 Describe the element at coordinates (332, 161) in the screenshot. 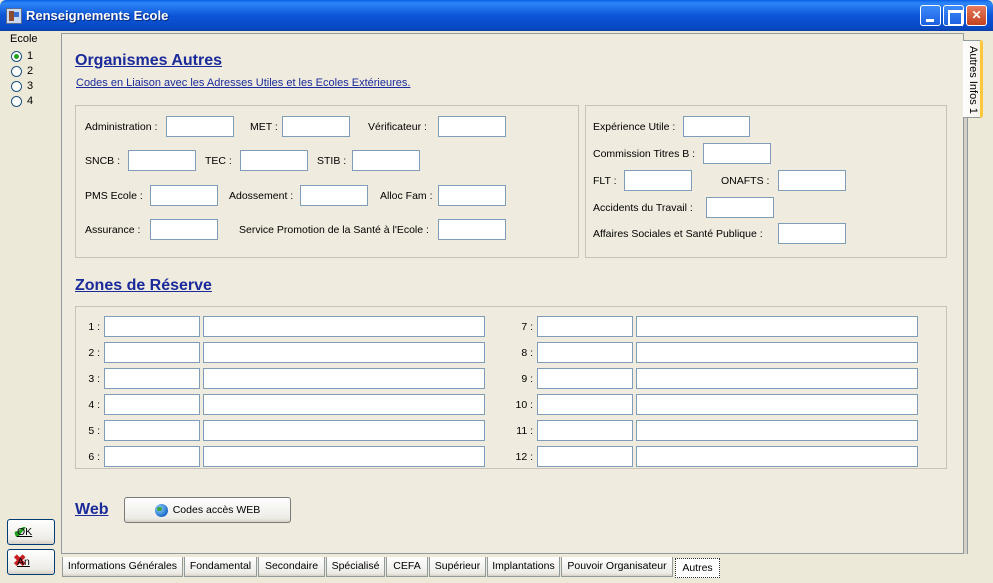

I see `stib-label: STIB :` at that location.